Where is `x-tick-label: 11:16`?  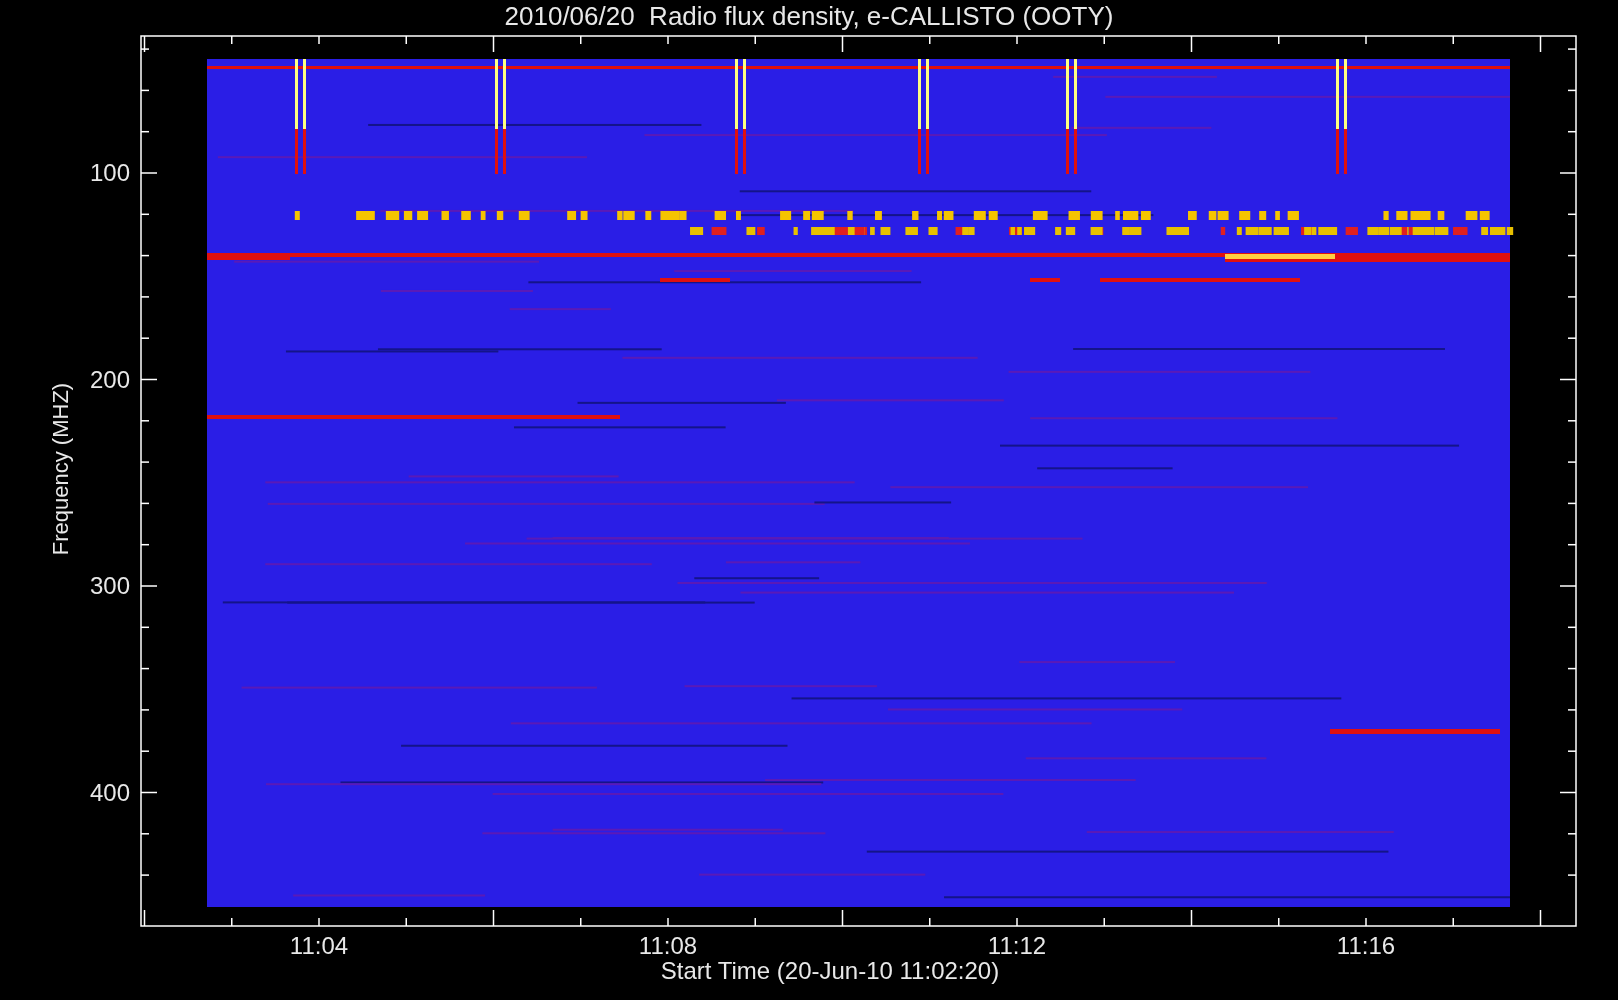 x-tick-label: 11:16 is located at coordinates (1366, 946).